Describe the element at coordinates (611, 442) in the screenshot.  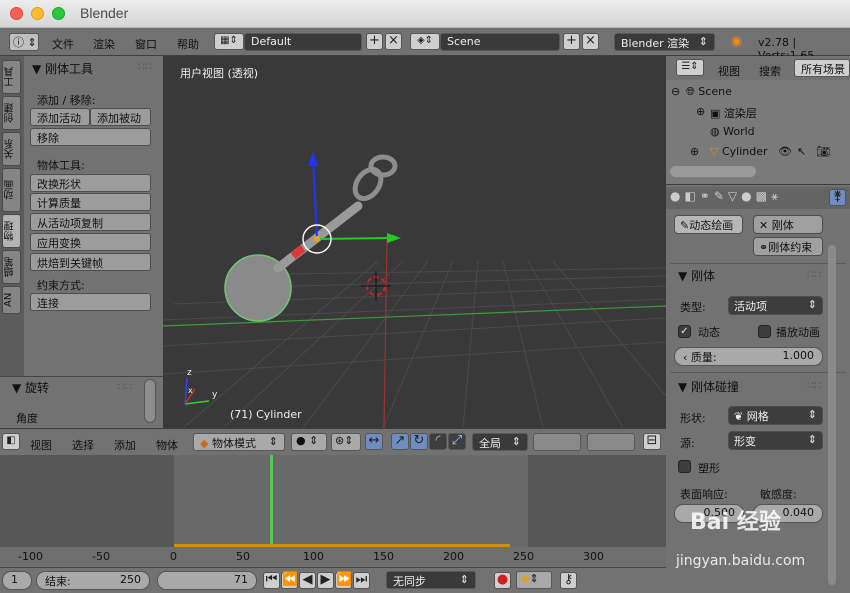
I see `layer-buttons-right` at that location.